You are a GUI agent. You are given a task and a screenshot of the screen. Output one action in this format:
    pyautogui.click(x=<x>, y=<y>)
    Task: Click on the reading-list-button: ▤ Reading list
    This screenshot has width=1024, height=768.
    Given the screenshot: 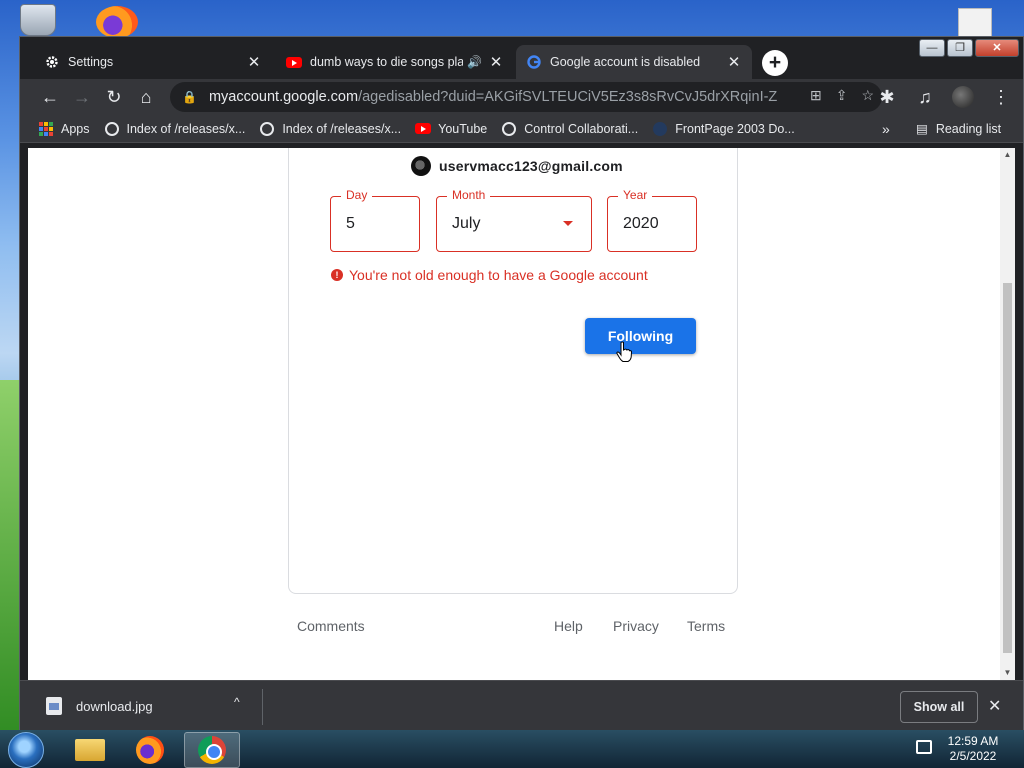 What is the action you would take?
    pyautogui.click(x=959, y=129)
    